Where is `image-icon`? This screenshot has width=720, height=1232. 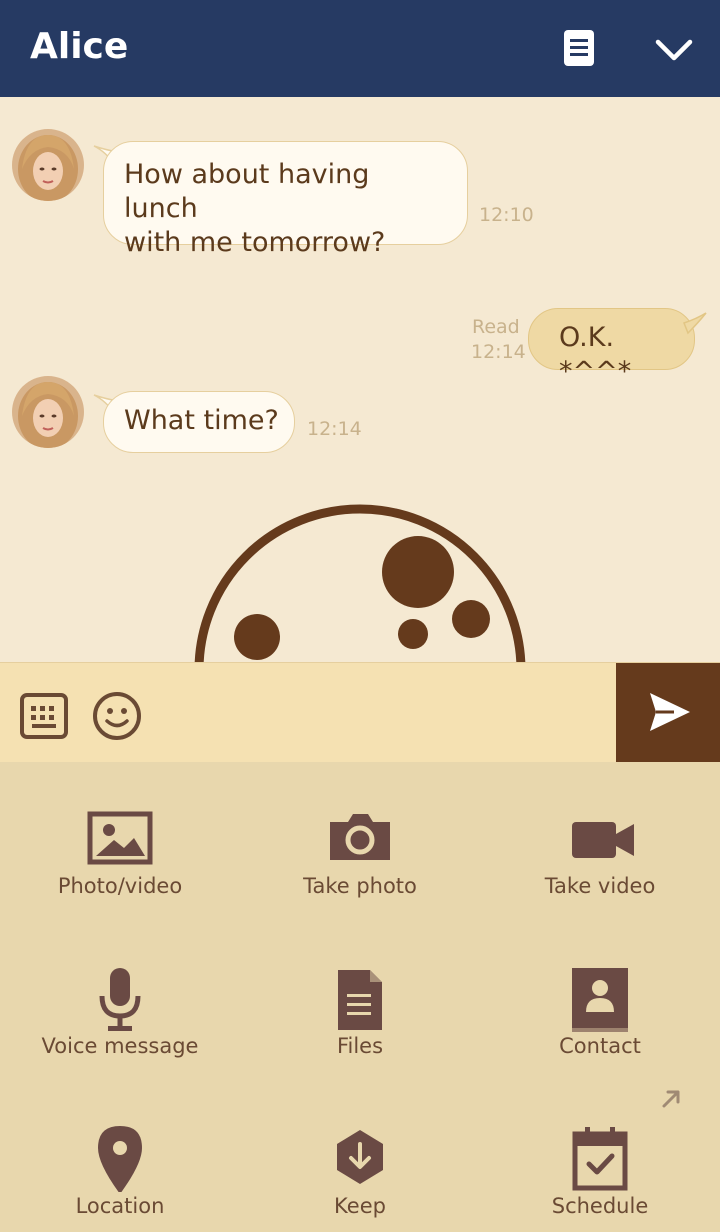 image-icon is located at coordinates (120, 838).